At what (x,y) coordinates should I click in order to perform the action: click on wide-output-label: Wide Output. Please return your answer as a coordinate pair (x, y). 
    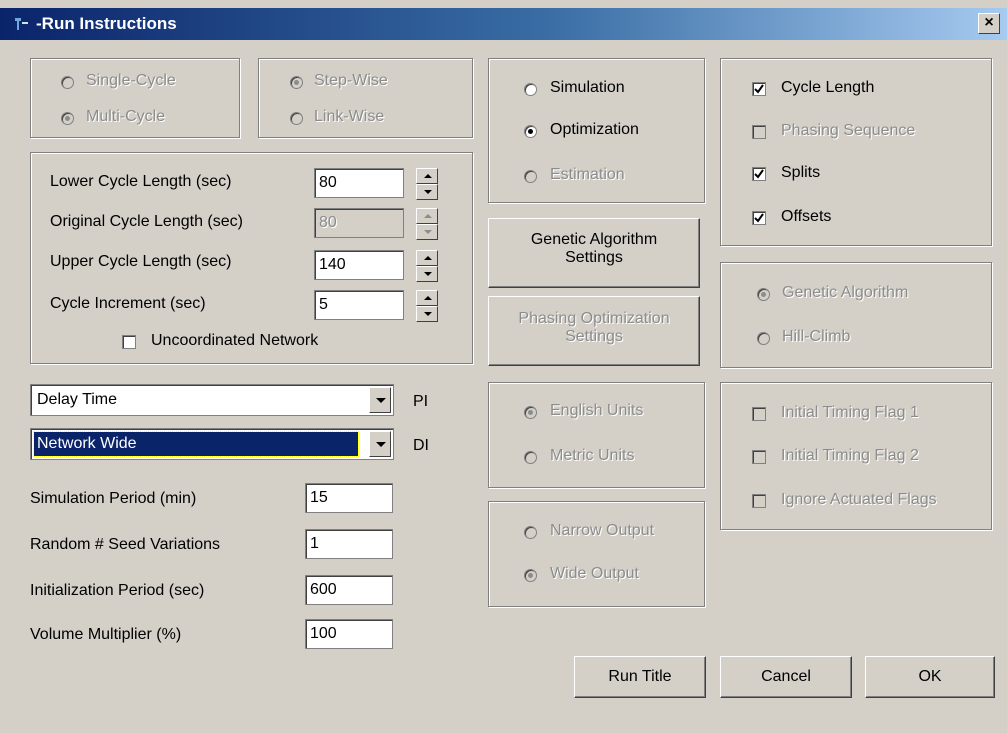
    Looking at the image, I should click on (594, 573).